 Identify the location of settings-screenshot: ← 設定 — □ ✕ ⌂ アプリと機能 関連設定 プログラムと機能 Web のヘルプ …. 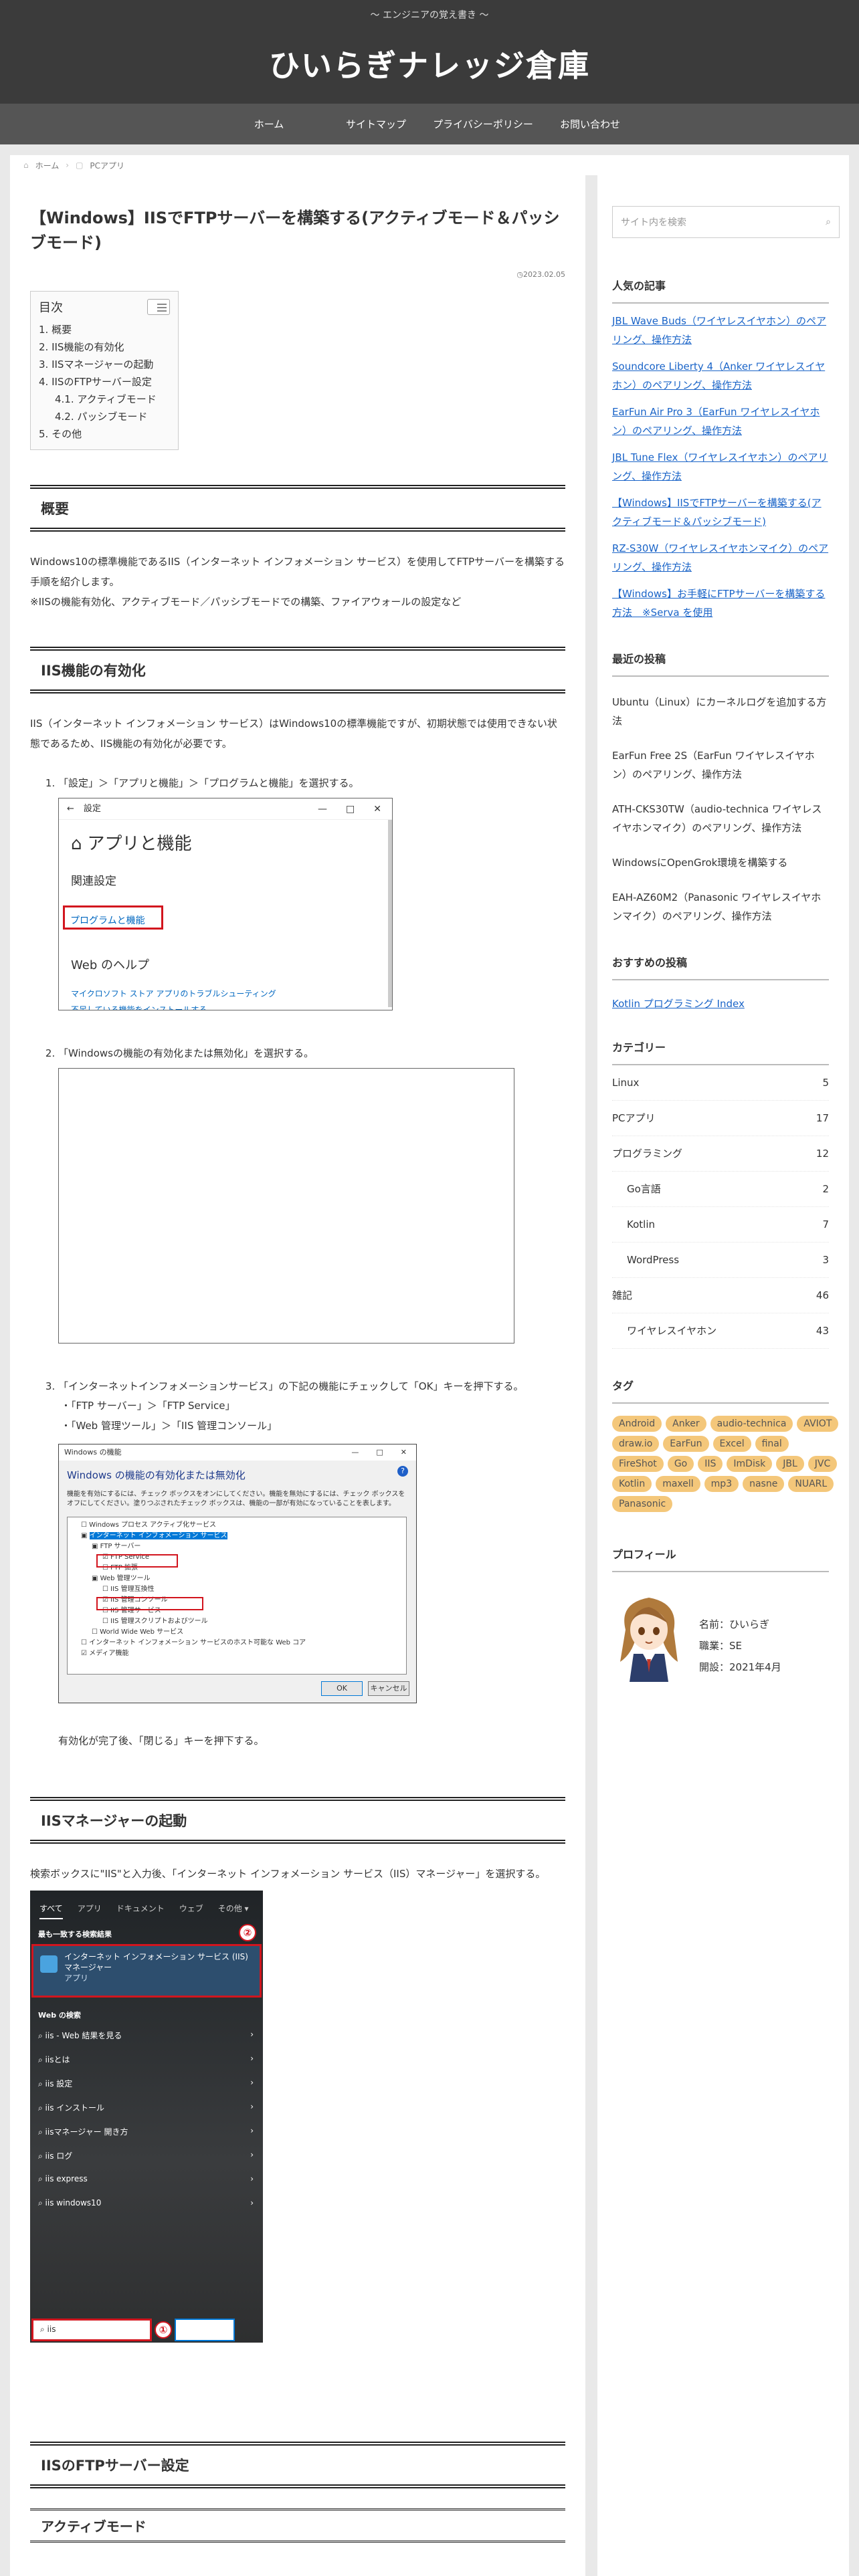
(226, 904).